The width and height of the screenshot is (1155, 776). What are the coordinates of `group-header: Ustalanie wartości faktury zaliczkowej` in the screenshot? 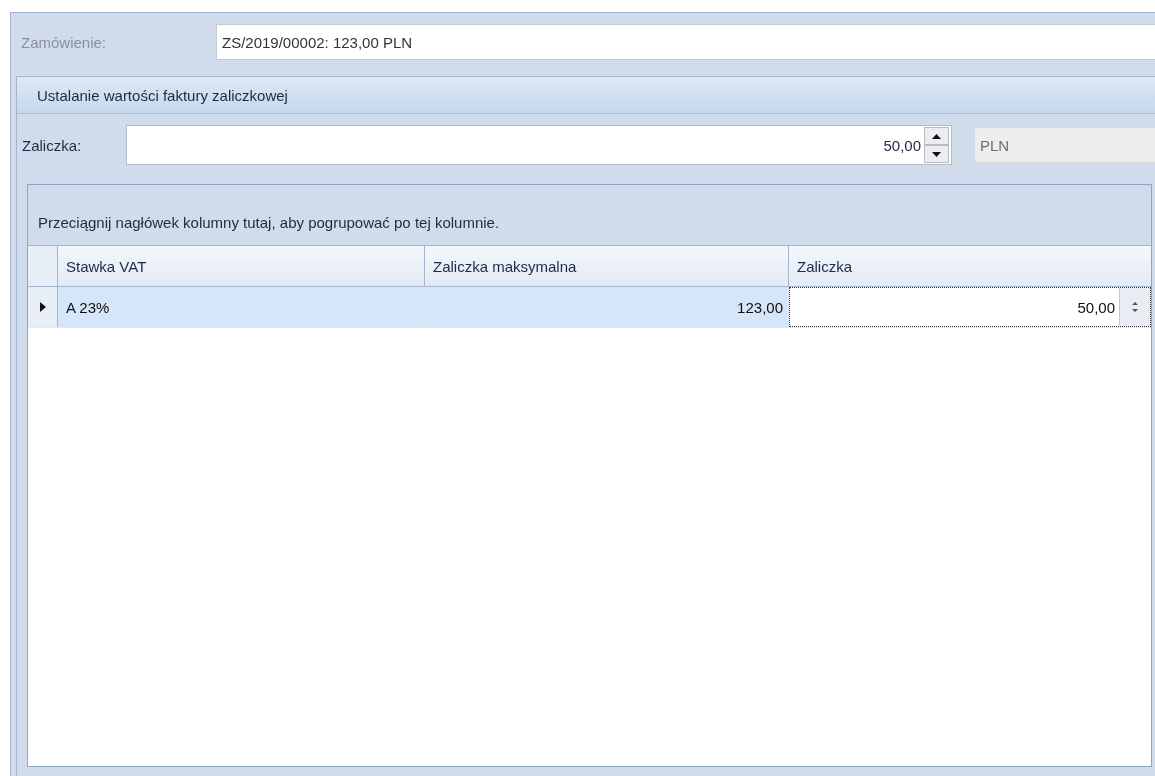 It's located at (586, 95).